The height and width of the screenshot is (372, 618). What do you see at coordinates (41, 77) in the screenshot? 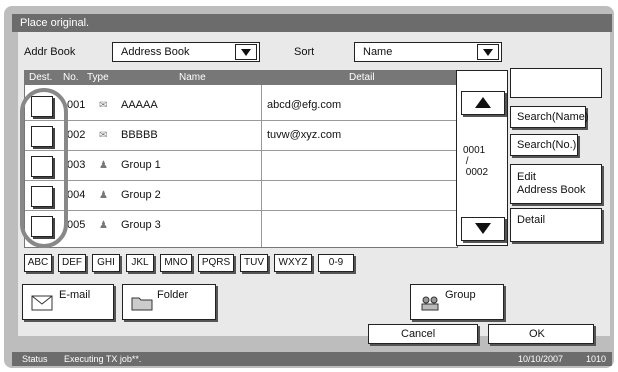
I see `header-dest: Dest.` at bounding box center [41, 77].